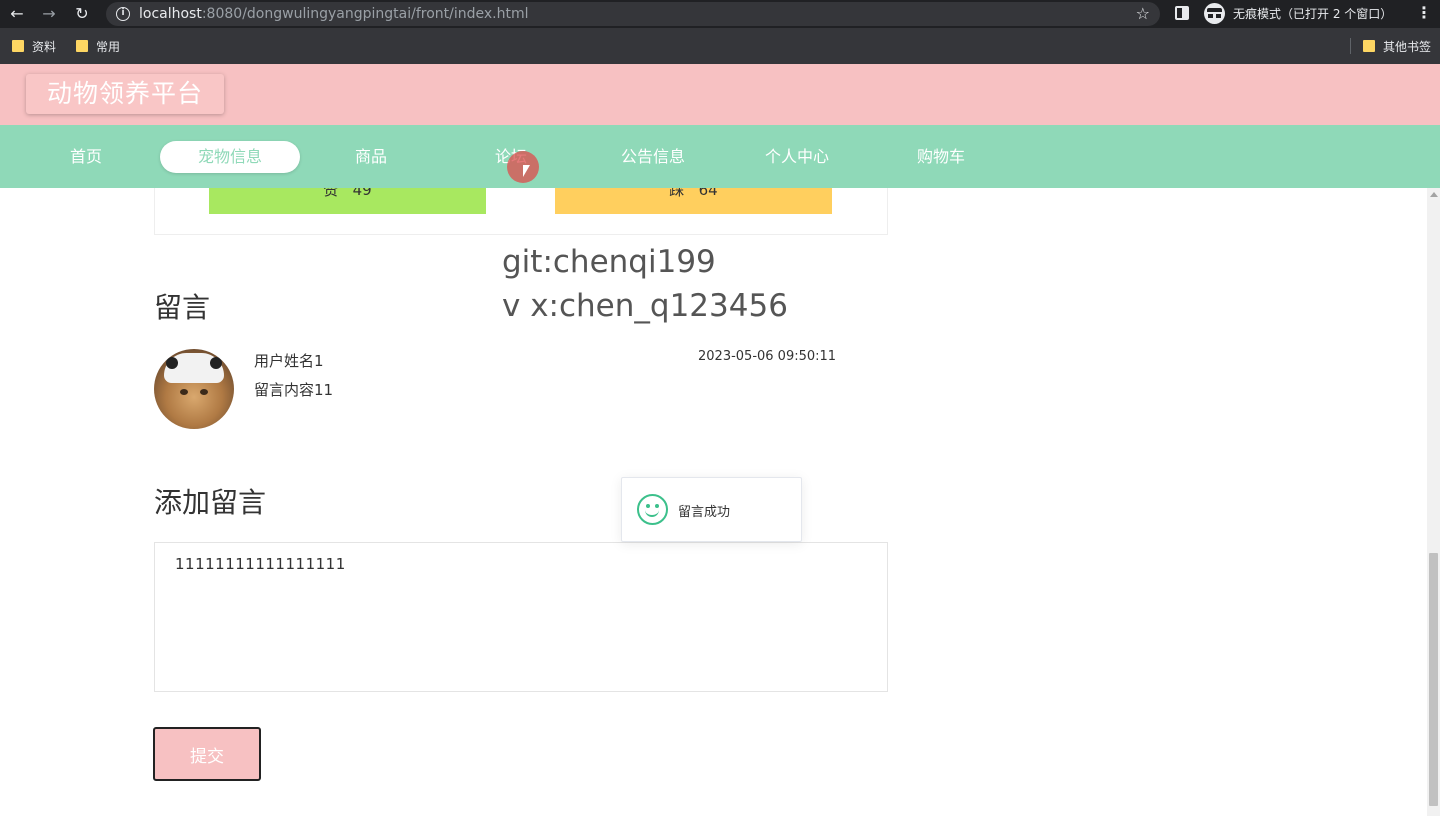  Describe the element at coordinates (182, 307) in the screenshot. I see `comments-title: 留言` at that location.